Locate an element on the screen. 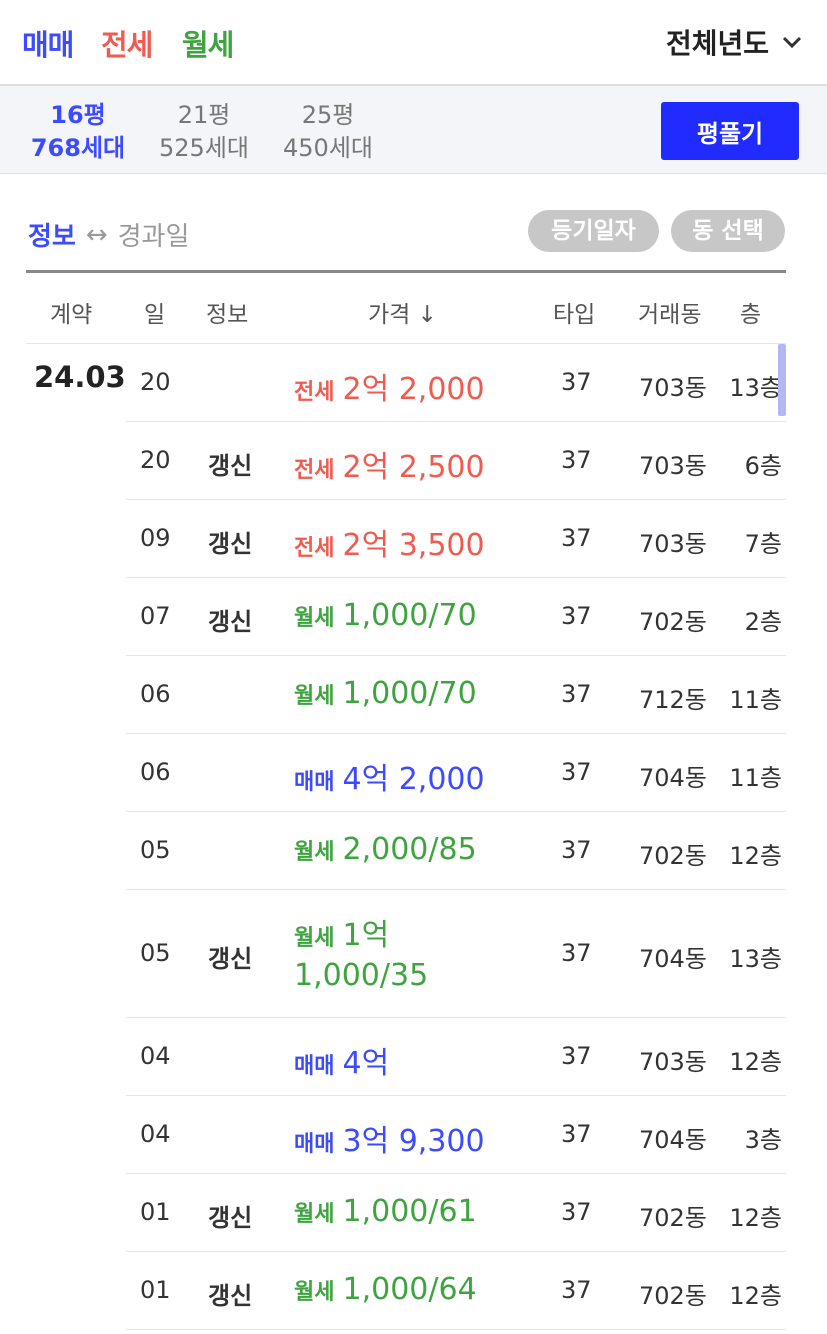  row-price: 월세 2,000/85 is located at coordinates (385, 849).